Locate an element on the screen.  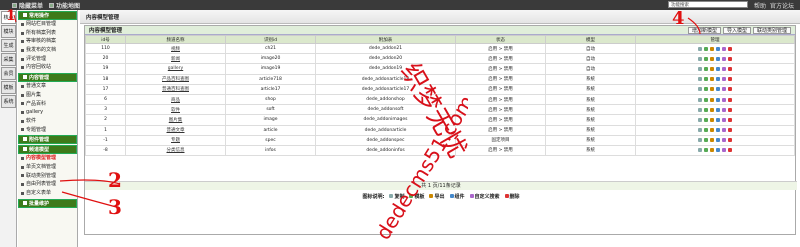
sidebar-item: 自定义表单 is located at coordinates (47, 193).